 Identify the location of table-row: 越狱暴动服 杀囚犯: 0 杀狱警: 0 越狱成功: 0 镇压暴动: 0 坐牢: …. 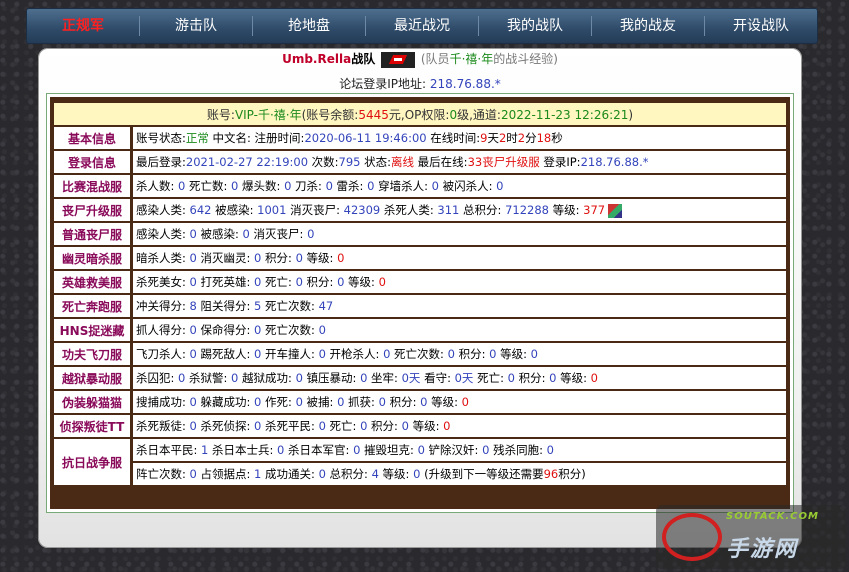
(420, 378).